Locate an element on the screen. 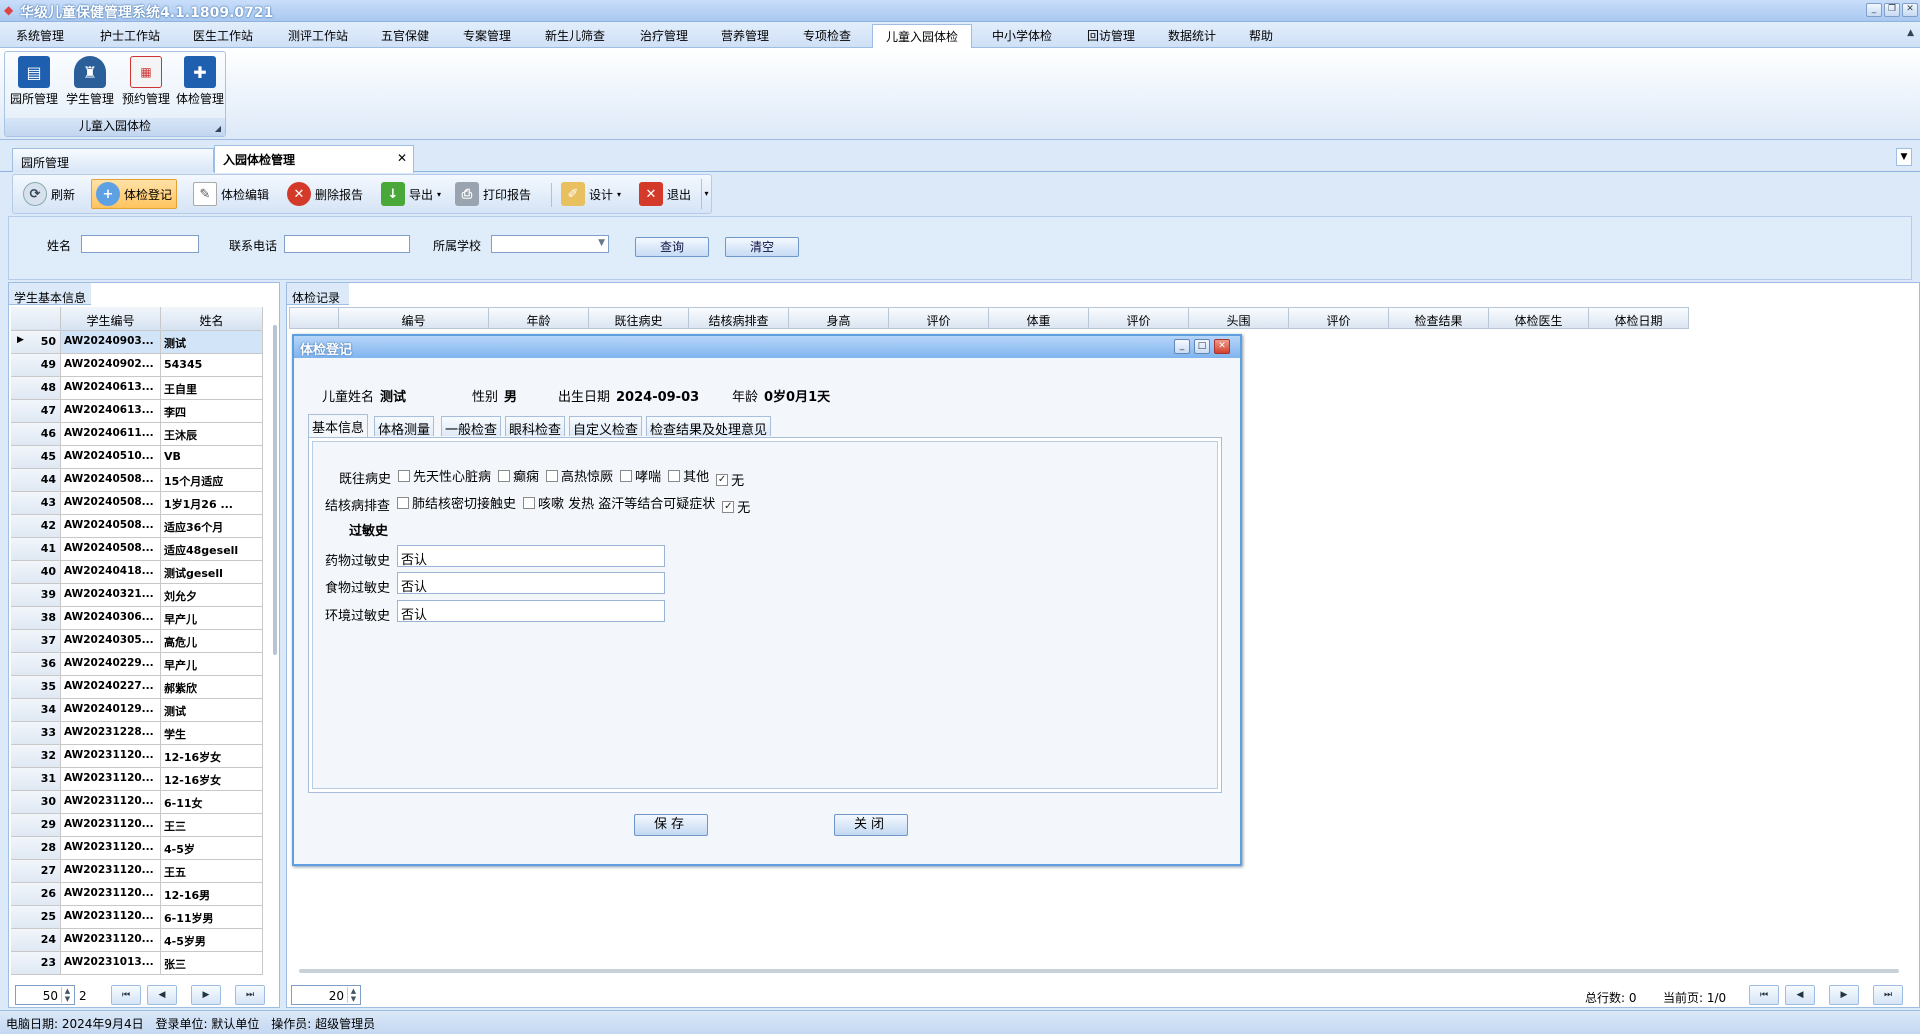 The width and height of the screenshot is (1920, 1034). checkbox-checked-icon: ✓ is located at coordinates (728, 506).